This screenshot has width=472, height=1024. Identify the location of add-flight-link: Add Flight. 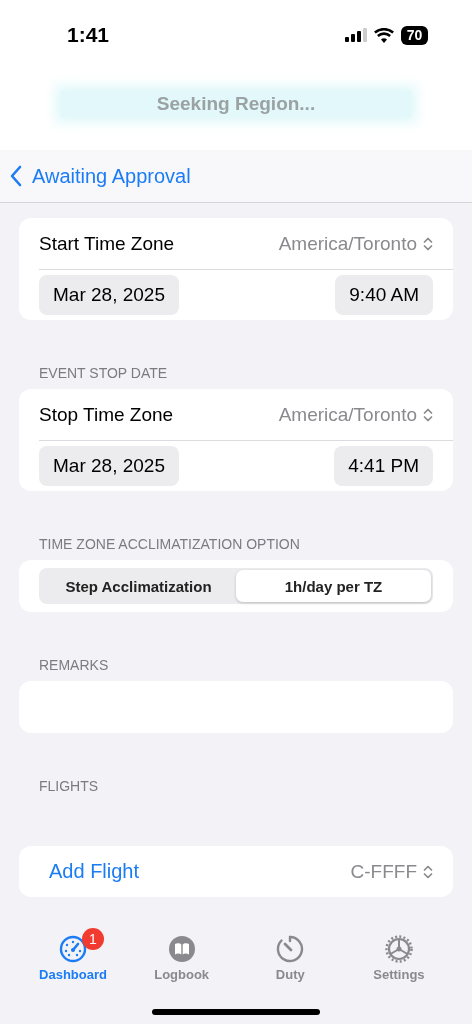
(89, 871).